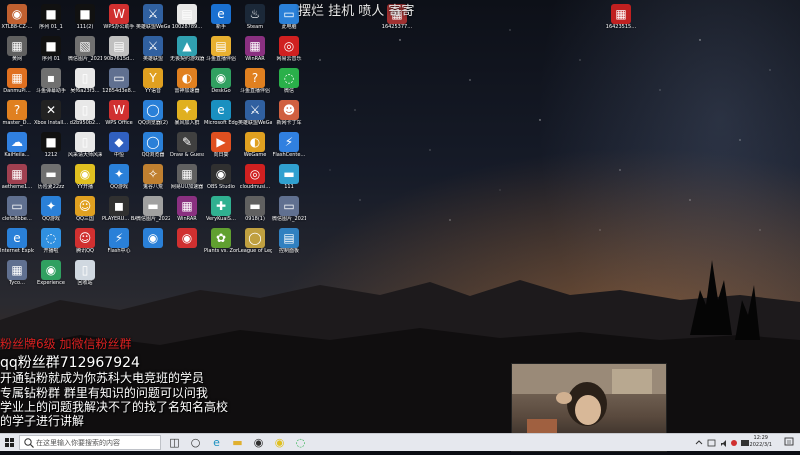 Image resolution: width=800 pixels, height=455 pixels. Describe the element at coordinates (195, 442) in the screenshot. I see `cortana-icon: ○` at that location.